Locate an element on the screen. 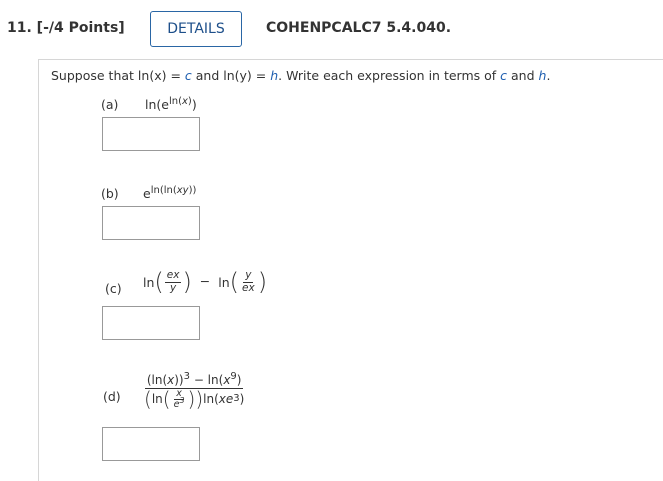 This screenshot has width=663, height=481. prompt-text: ln(x) = is located at coordinates (161, 75).